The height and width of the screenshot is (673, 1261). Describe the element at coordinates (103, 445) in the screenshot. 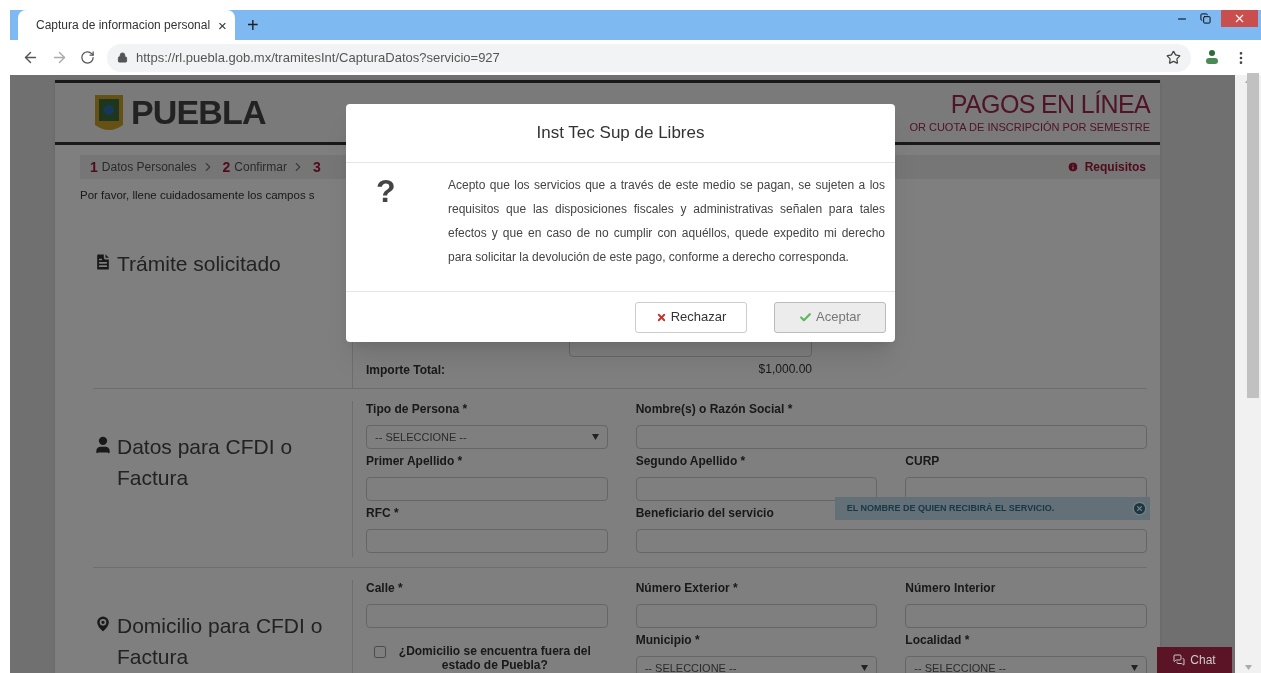

I see `person-icon` at that location.